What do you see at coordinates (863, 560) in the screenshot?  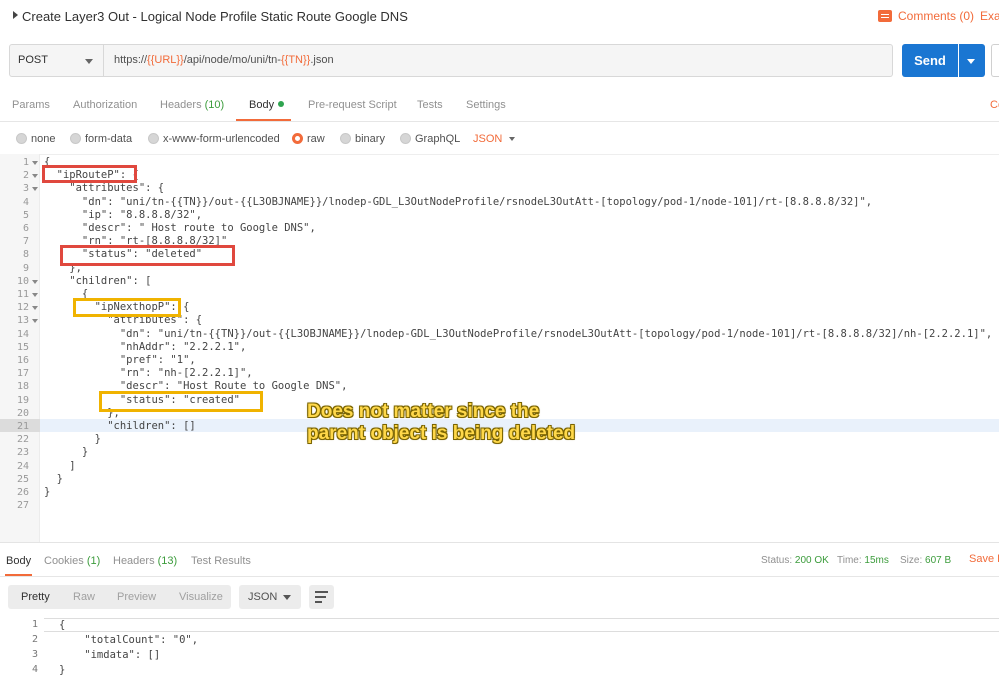 I see `response-time: Time: 15ms` at bounding box center [863, 560].